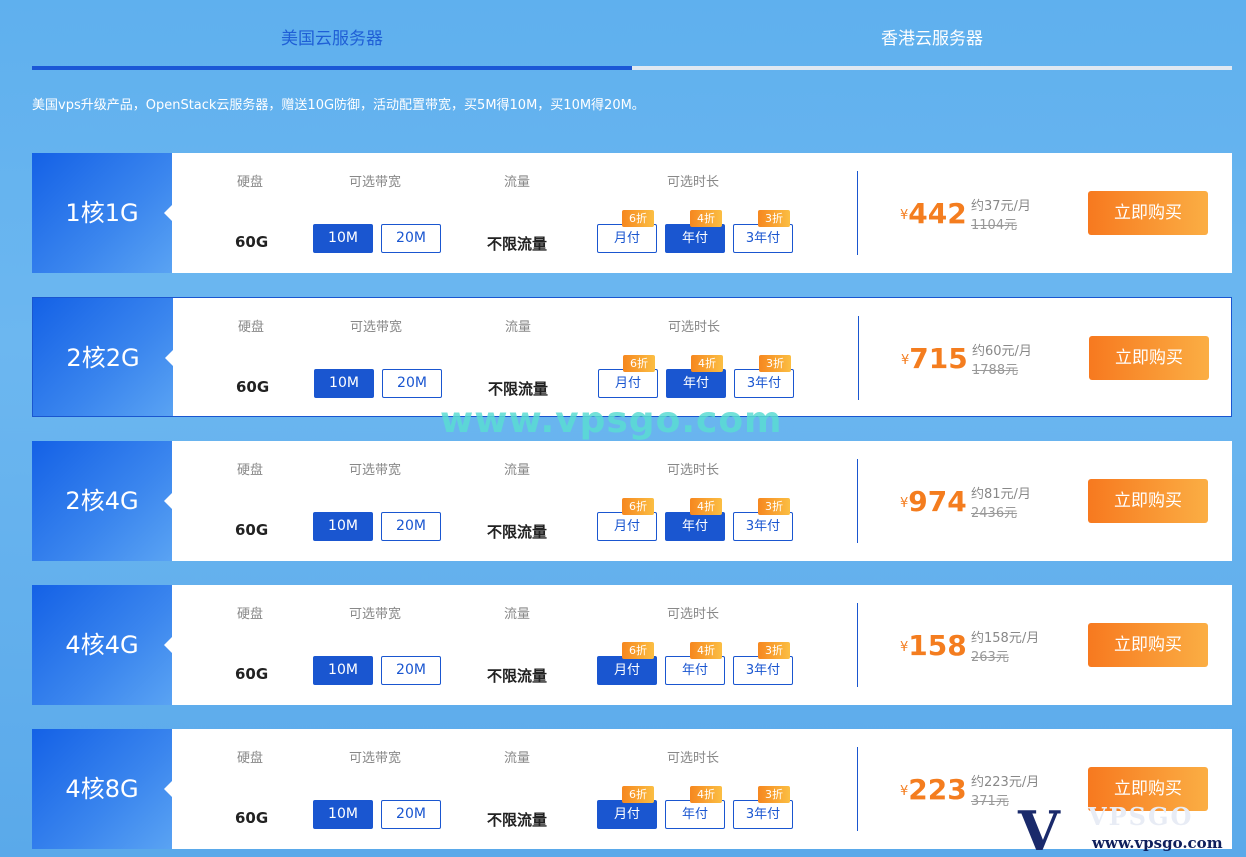 The height and width of the screenshot is (857, 1246). What do you see at coordinates (1128, 828) in the screenshot?
I see `vpsgo-logo: V VPSGO www.vpsgo.com` at bounding box center [1128, 828].